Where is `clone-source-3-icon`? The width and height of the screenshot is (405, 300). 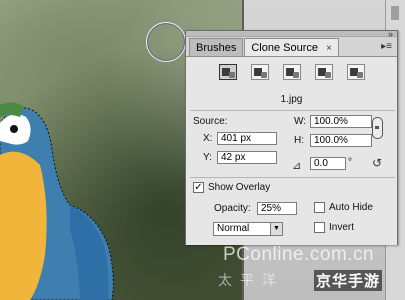 clone-source-3-icon is located at coordinates (292, 72).